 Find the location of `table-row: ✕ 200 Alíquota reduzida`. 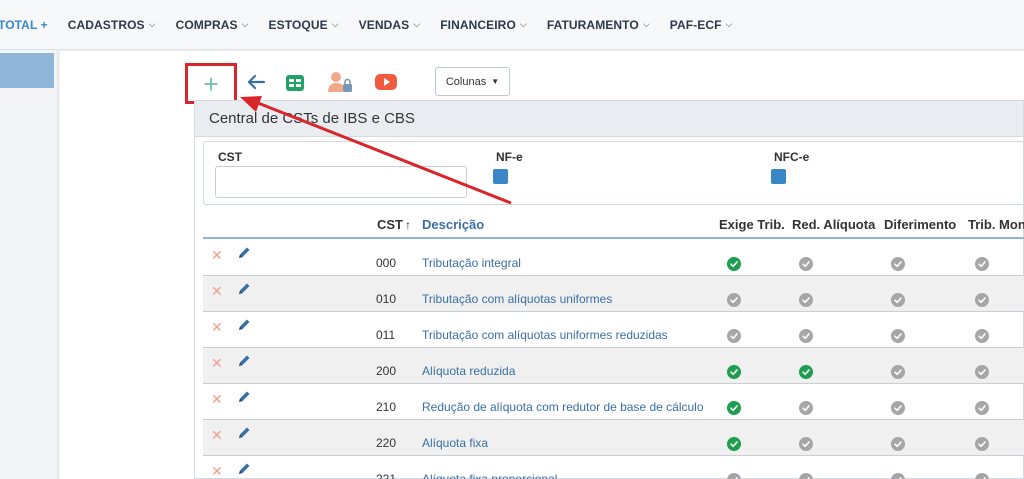

table-row: ✕ 200 Alíquota reduzida is located at coordinates (613, 366).